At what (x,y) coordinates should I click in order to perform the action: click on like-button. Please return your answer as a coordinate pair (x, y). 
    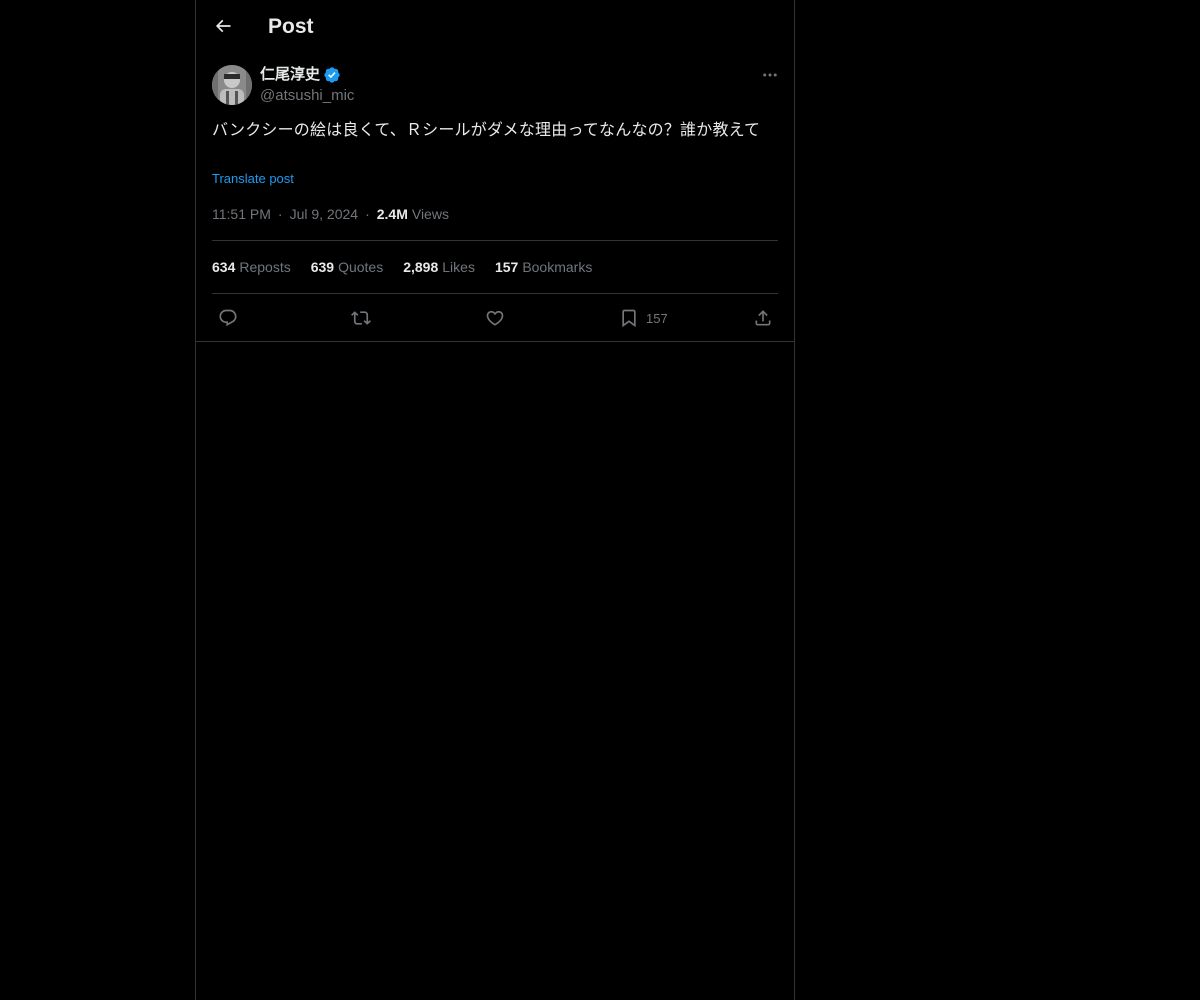
    Looking at the image, I should click on (495, 318).